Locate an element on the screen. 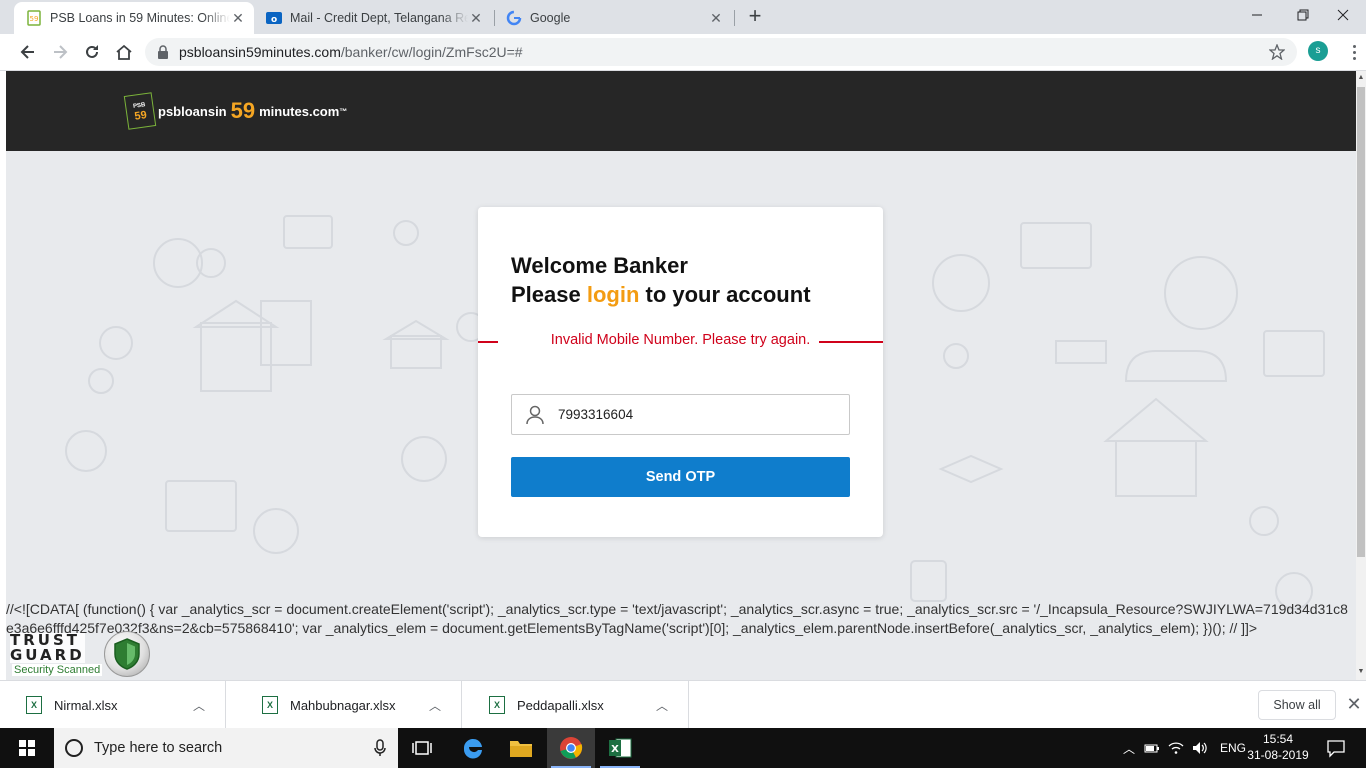 This screenshot has width=1366, height=768. logo-badge-num: 59 is located at coordinates (140, 116).